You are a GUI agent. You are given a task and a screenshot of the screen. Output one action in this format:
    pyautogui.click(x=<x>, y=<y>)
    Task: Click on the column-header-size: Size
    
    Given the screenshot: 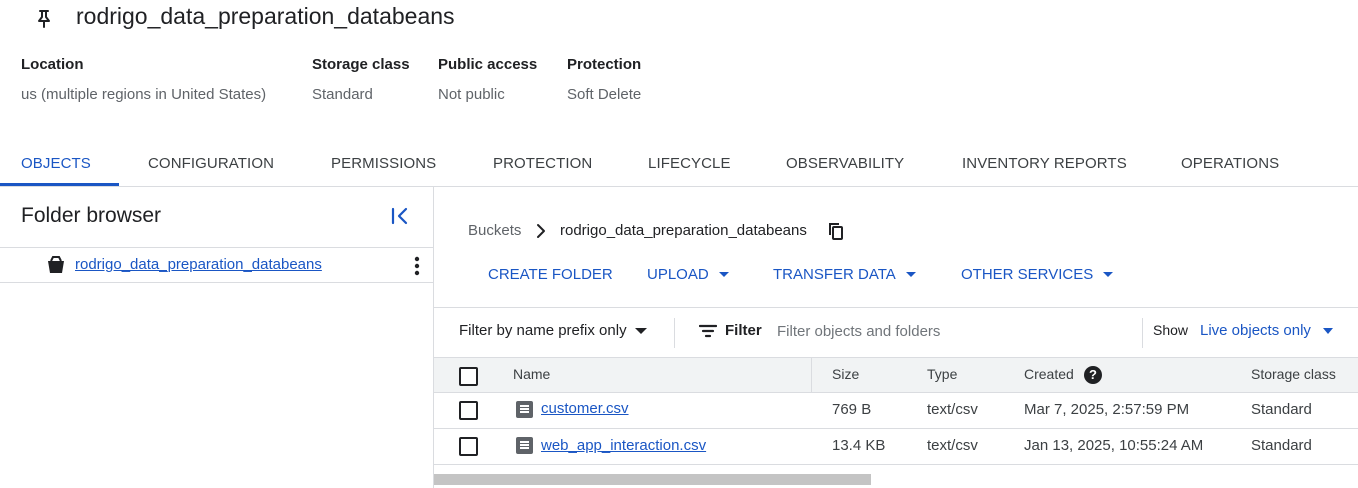 What is the action you would take?
    pyautogui.click(x=845, y=374)
    